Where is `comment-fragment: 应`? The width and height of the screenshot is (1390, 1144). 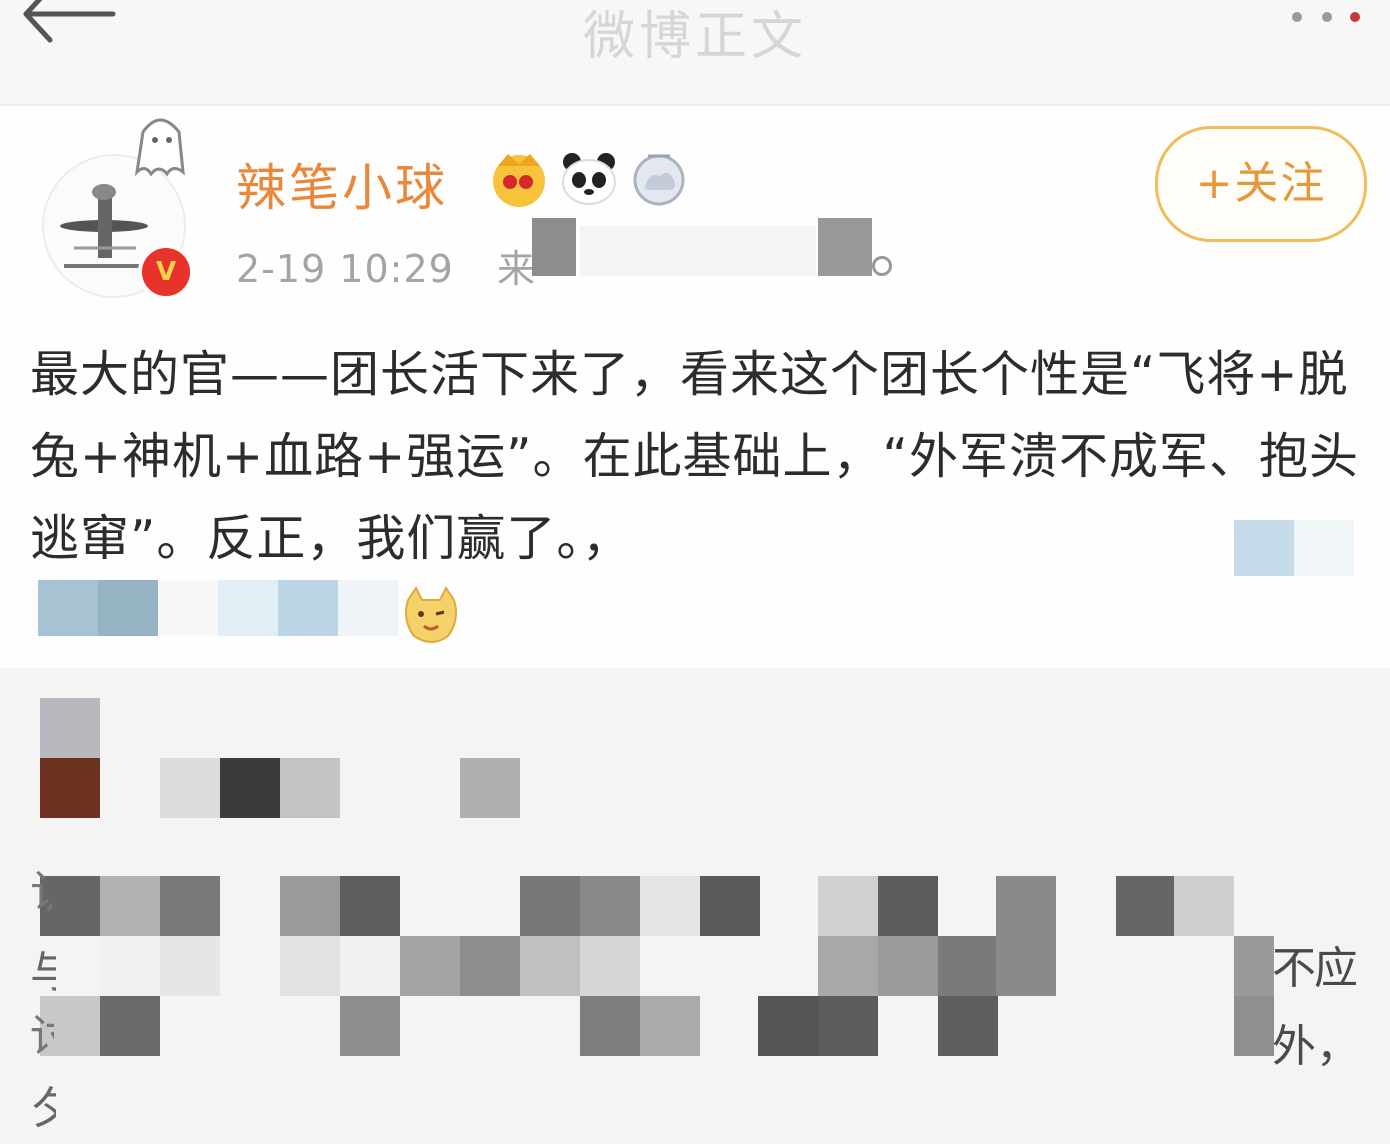 comment-fragment: 应 is located at coordinates (1336, 968).